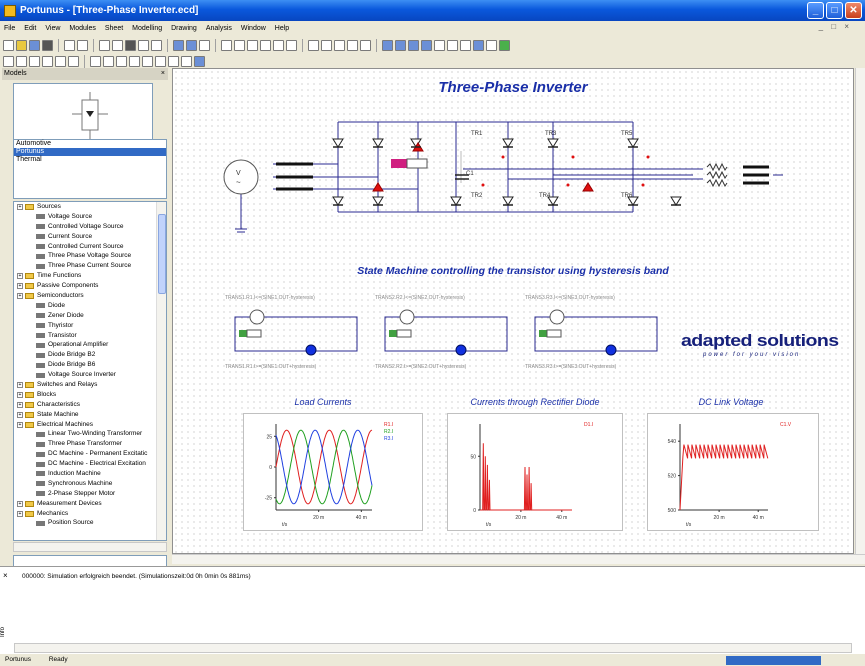  What do you see at coordinates (733, 472) in the screenshot?
I see `plot-dc-link-voltage: 540 520 500 20 m 40 m t/s C1.V` at bounding box center [733, 472].